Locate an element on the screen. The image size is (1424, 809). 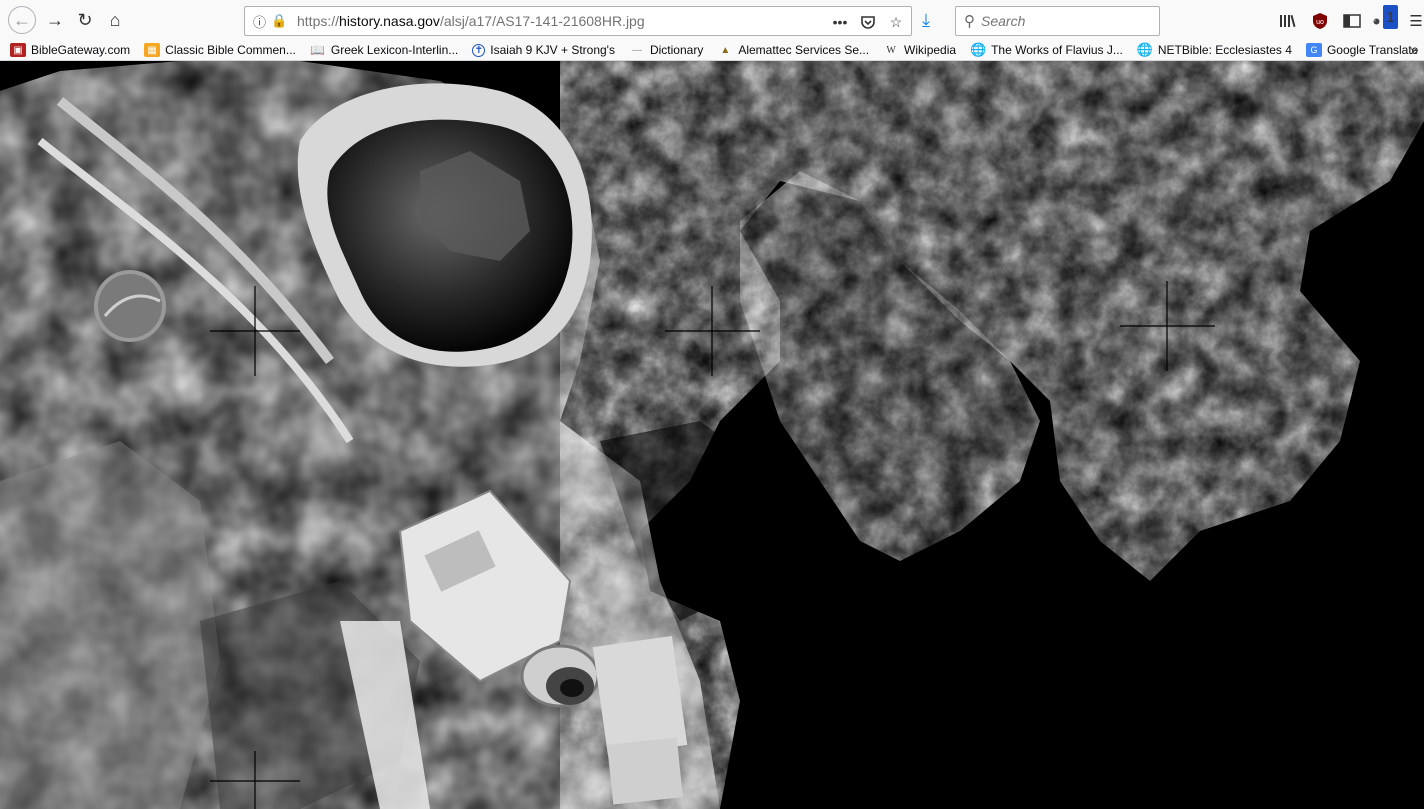
download-icon: ⤓ is located at coordinates (932, 20).